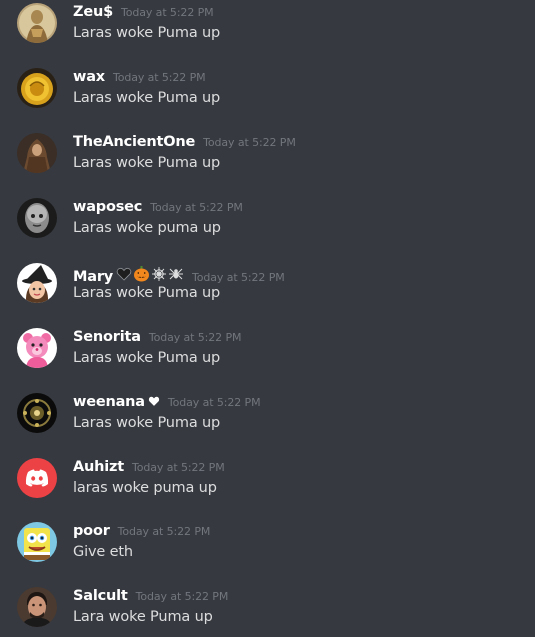 This screenshot has height=637, width=535. I want to click on pink-teddy-bear-avatar-icon, so click(37, 348).